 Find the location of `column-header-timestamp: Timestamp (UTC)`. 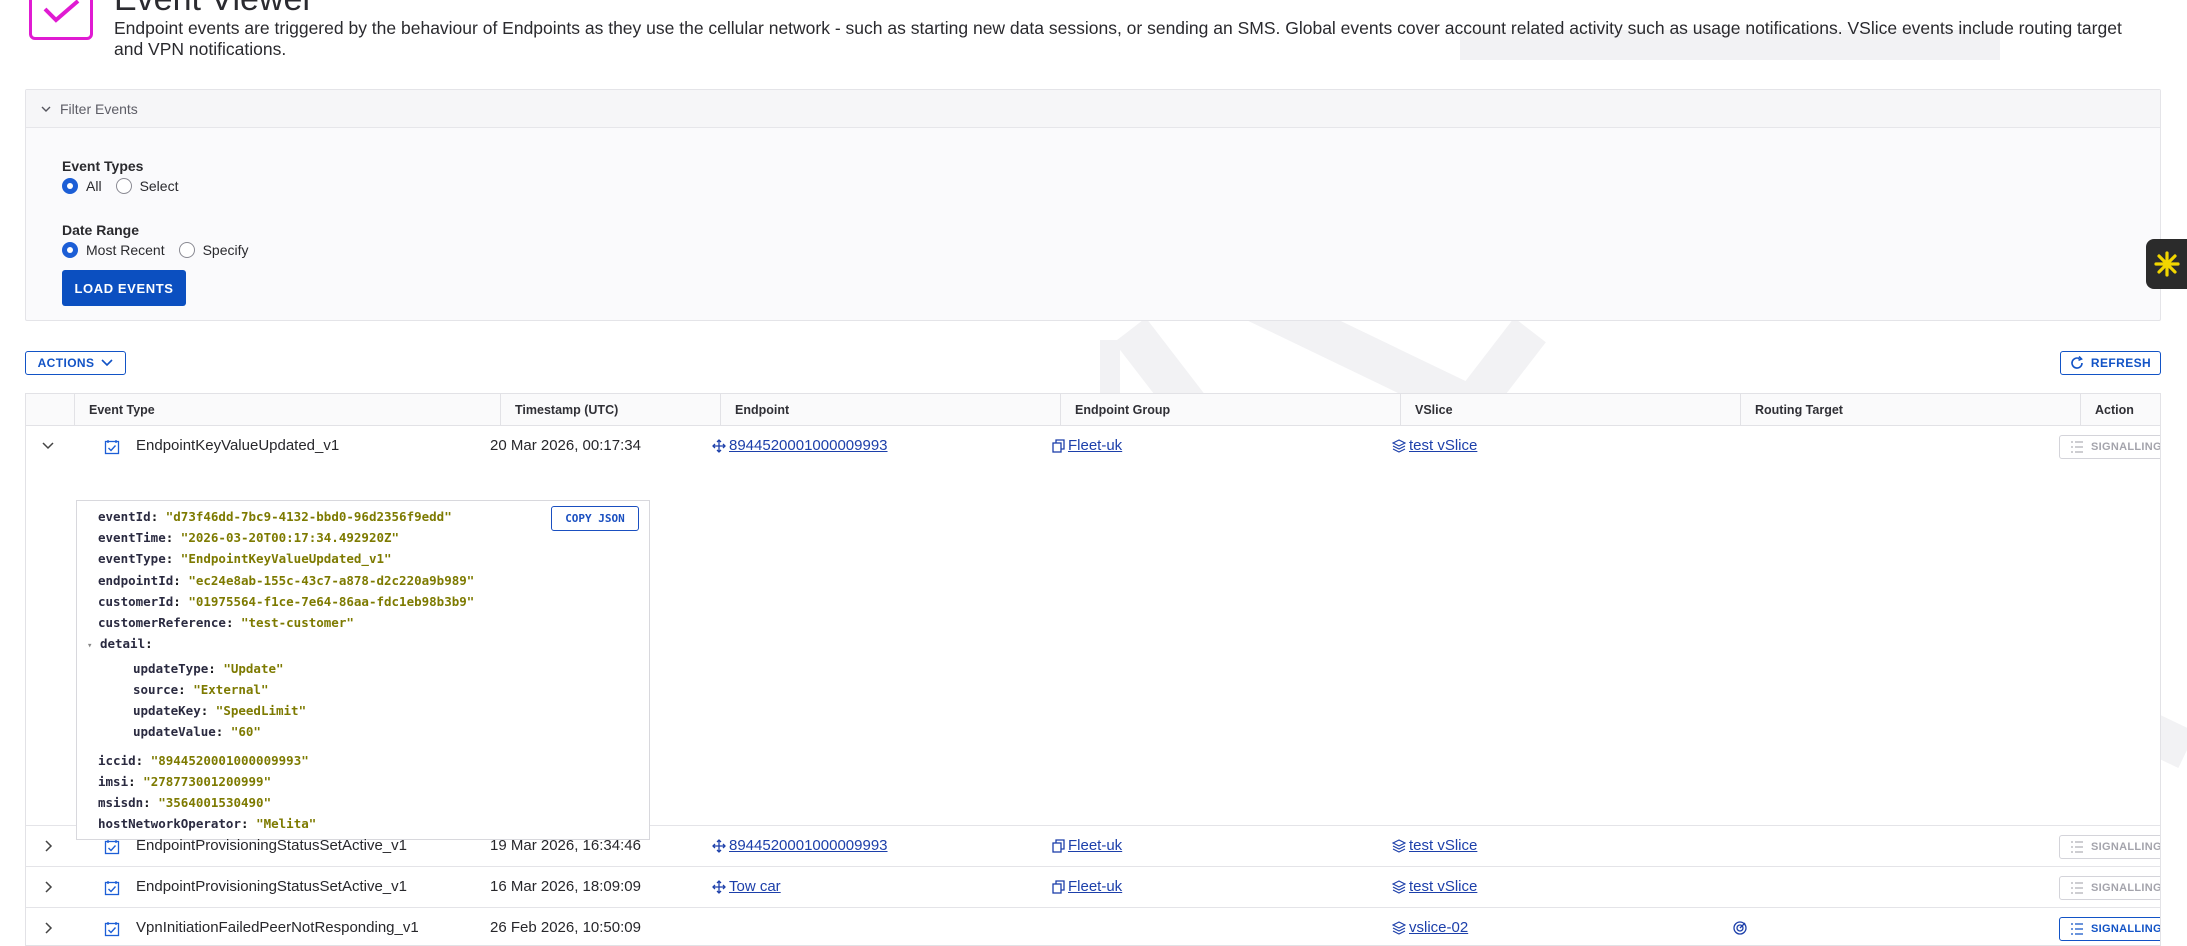

column-header-timestamp: Timestamp (UTC) is located at coordinates (610, 410).